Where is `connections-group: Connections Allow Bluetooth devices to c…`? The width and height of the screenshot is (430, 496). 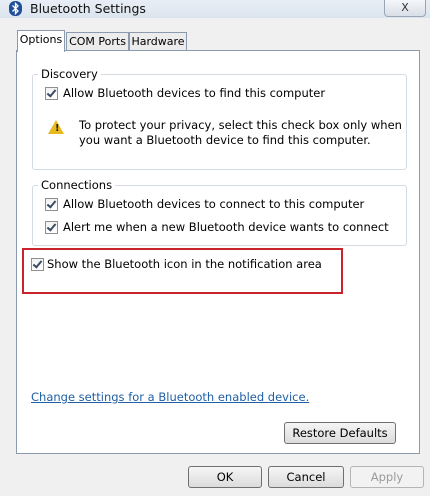
connections-group: Connections Allow Bluetooth devices to c… is located at coordinates (219, 212).